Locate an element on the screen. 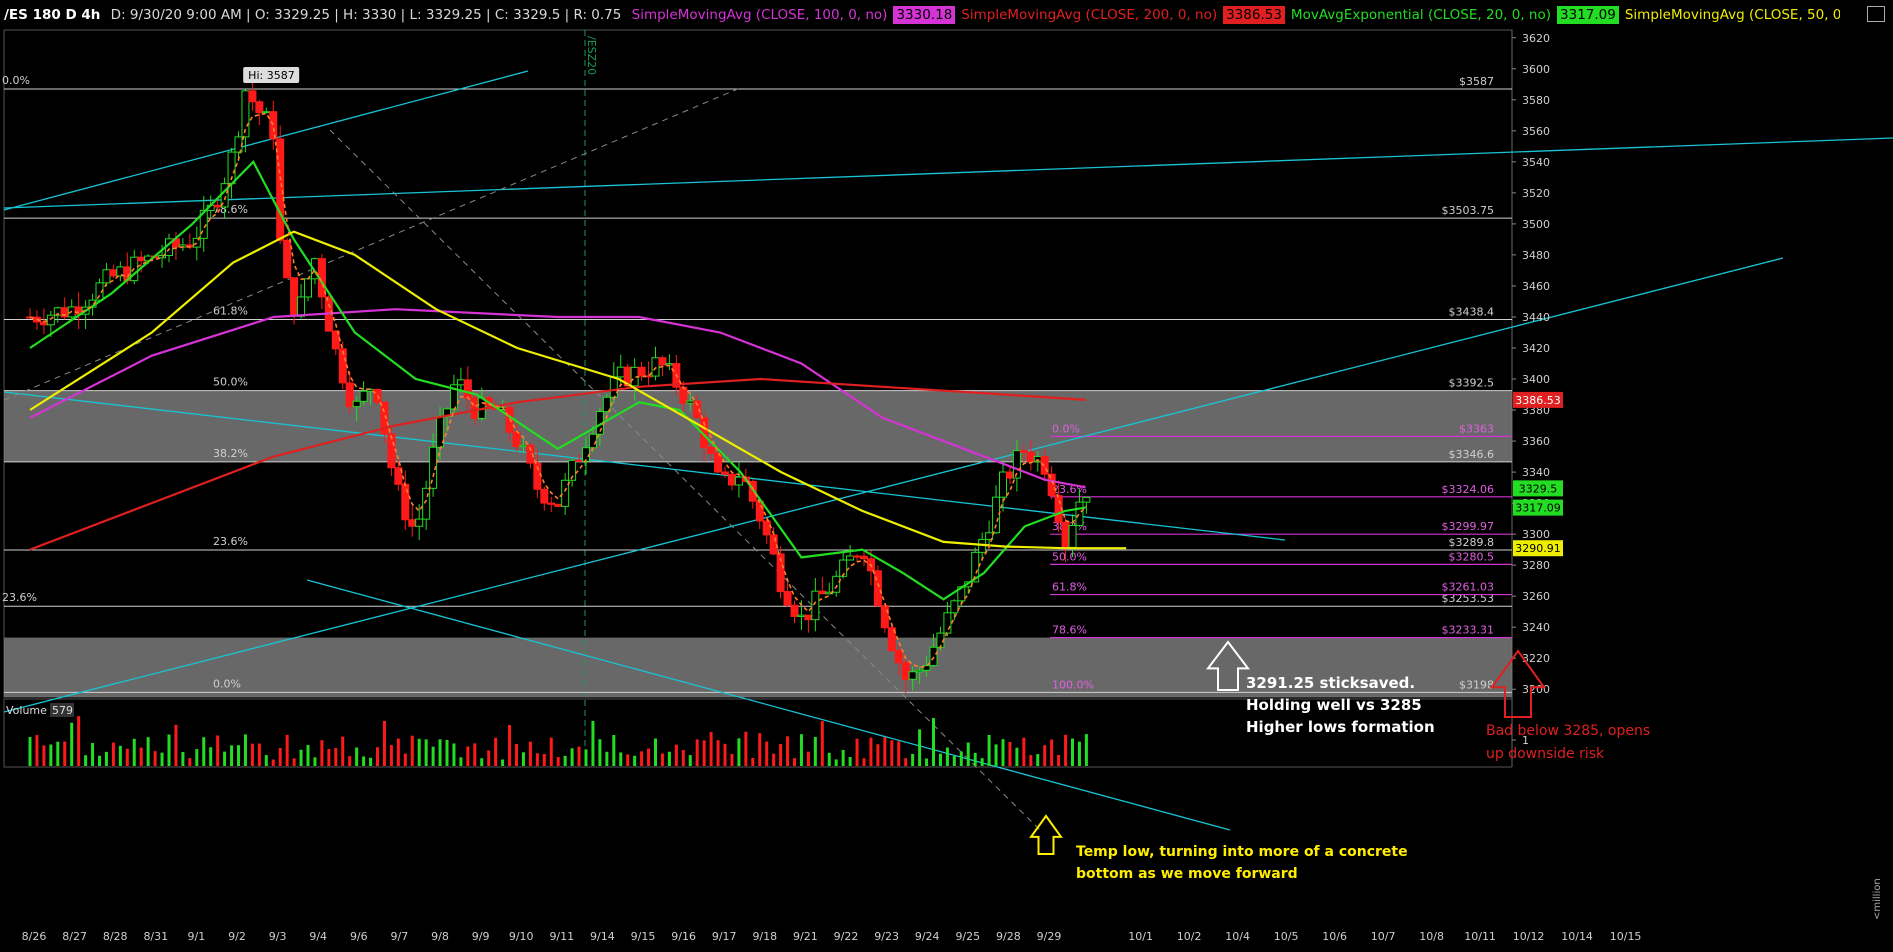 The image size is (1893, 952). y-tick-label: 3240 is located at coordinates (1536, 627).